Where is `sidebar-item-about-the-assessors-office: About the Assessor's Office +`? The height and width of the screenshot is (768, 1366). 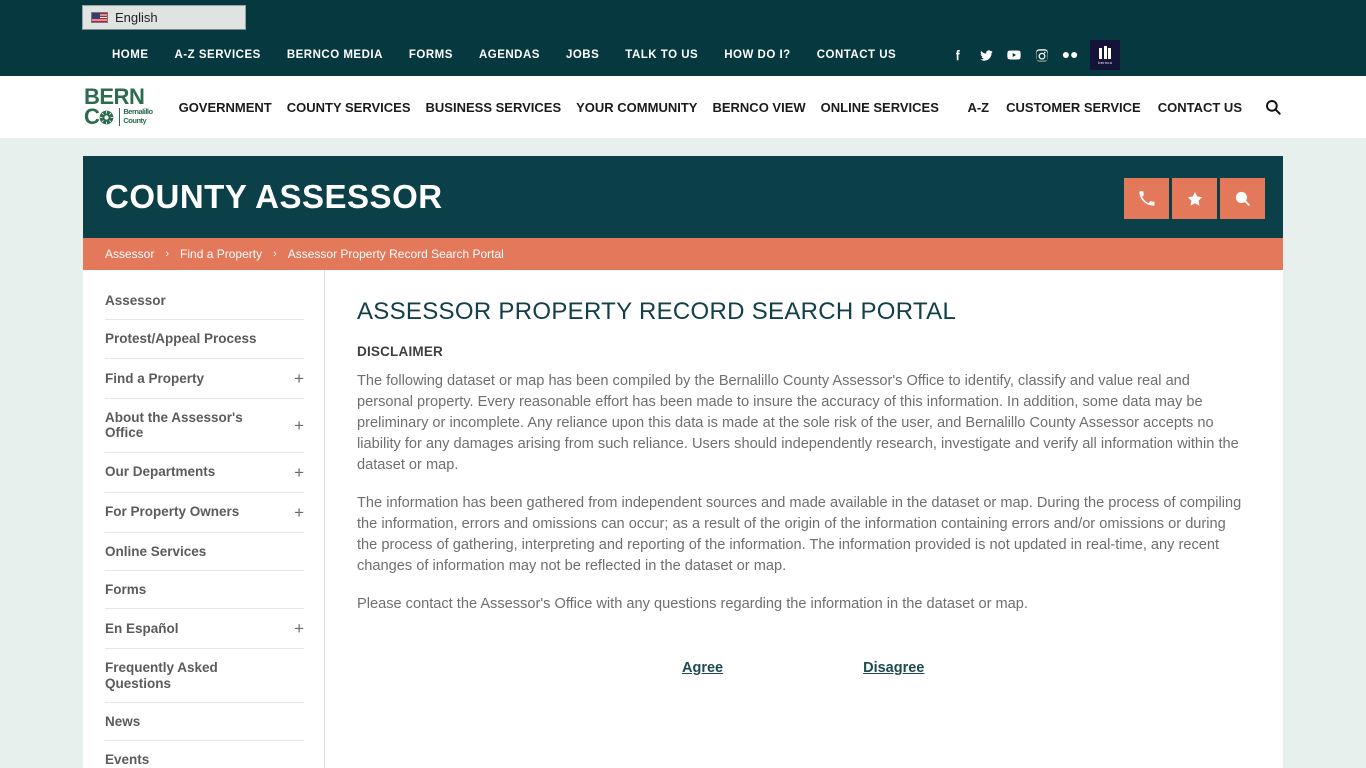
sidebar-item-about-the-assessors-office: About the Assessor's Office + is located at coordinates (204, 426).